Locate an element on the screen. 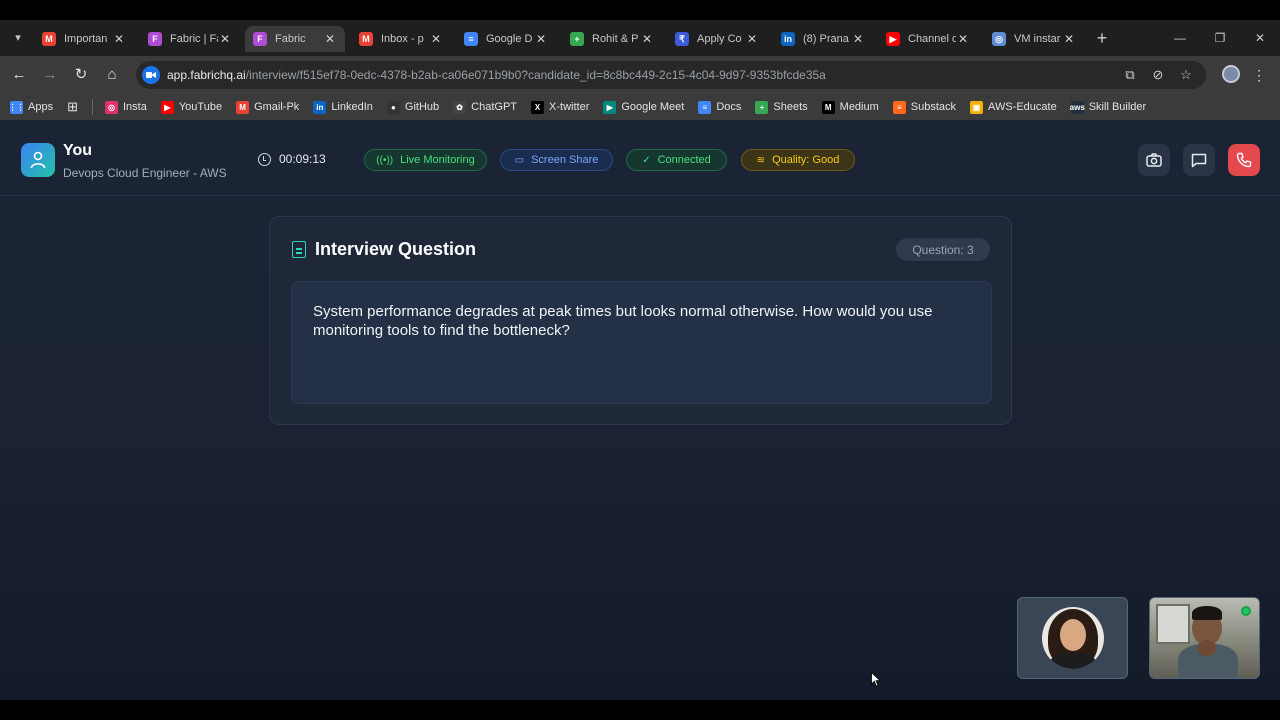  chat-button is located at coordinates (1199, 160).